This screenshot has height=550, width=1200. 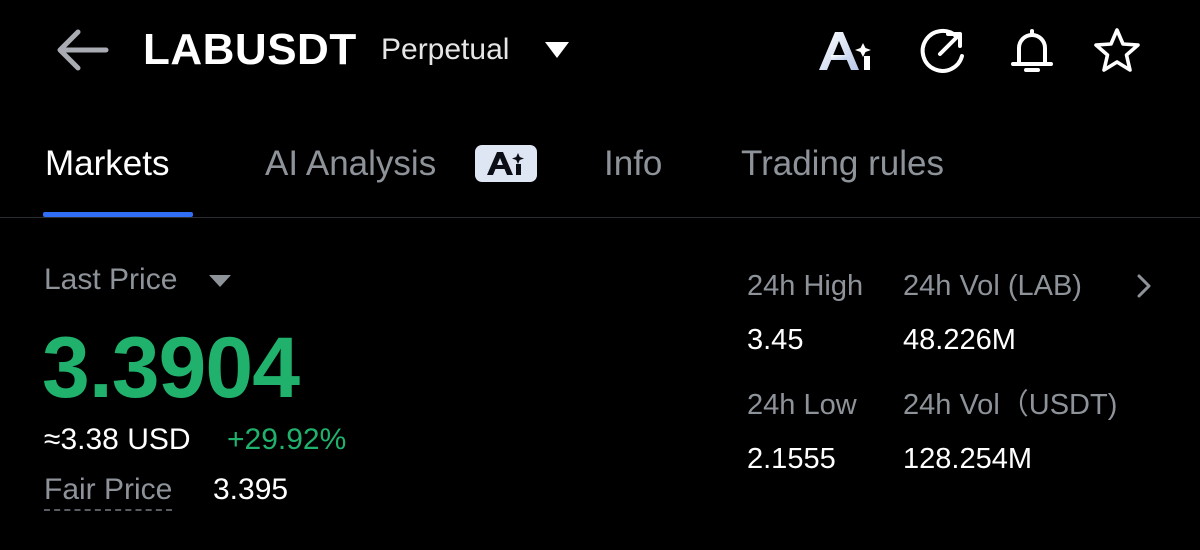 What do you see at coordinates (600, 217) in the screenshot?
I see `tabs-divider` at bounding box center [600, 217].